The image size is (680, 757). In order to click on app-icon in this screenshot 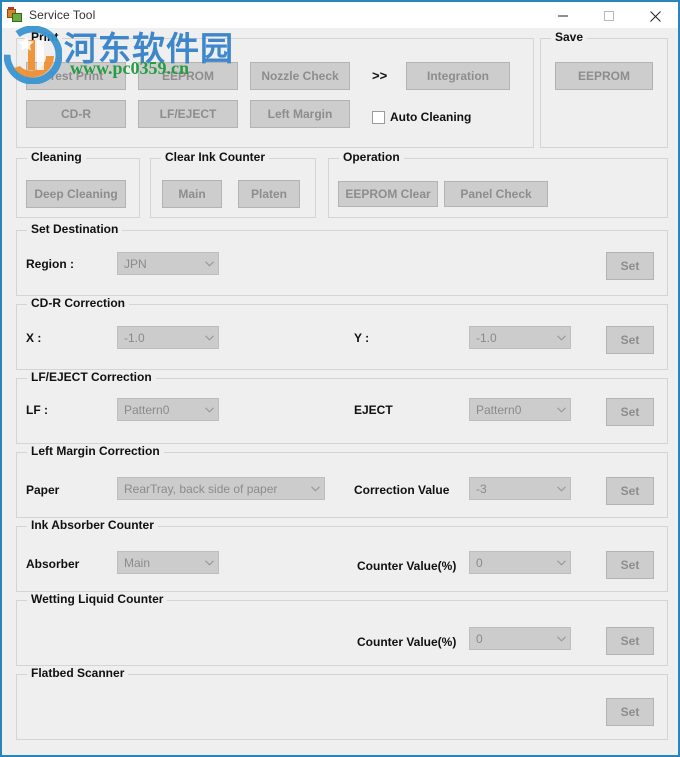, I will do `click(15, 15)`.